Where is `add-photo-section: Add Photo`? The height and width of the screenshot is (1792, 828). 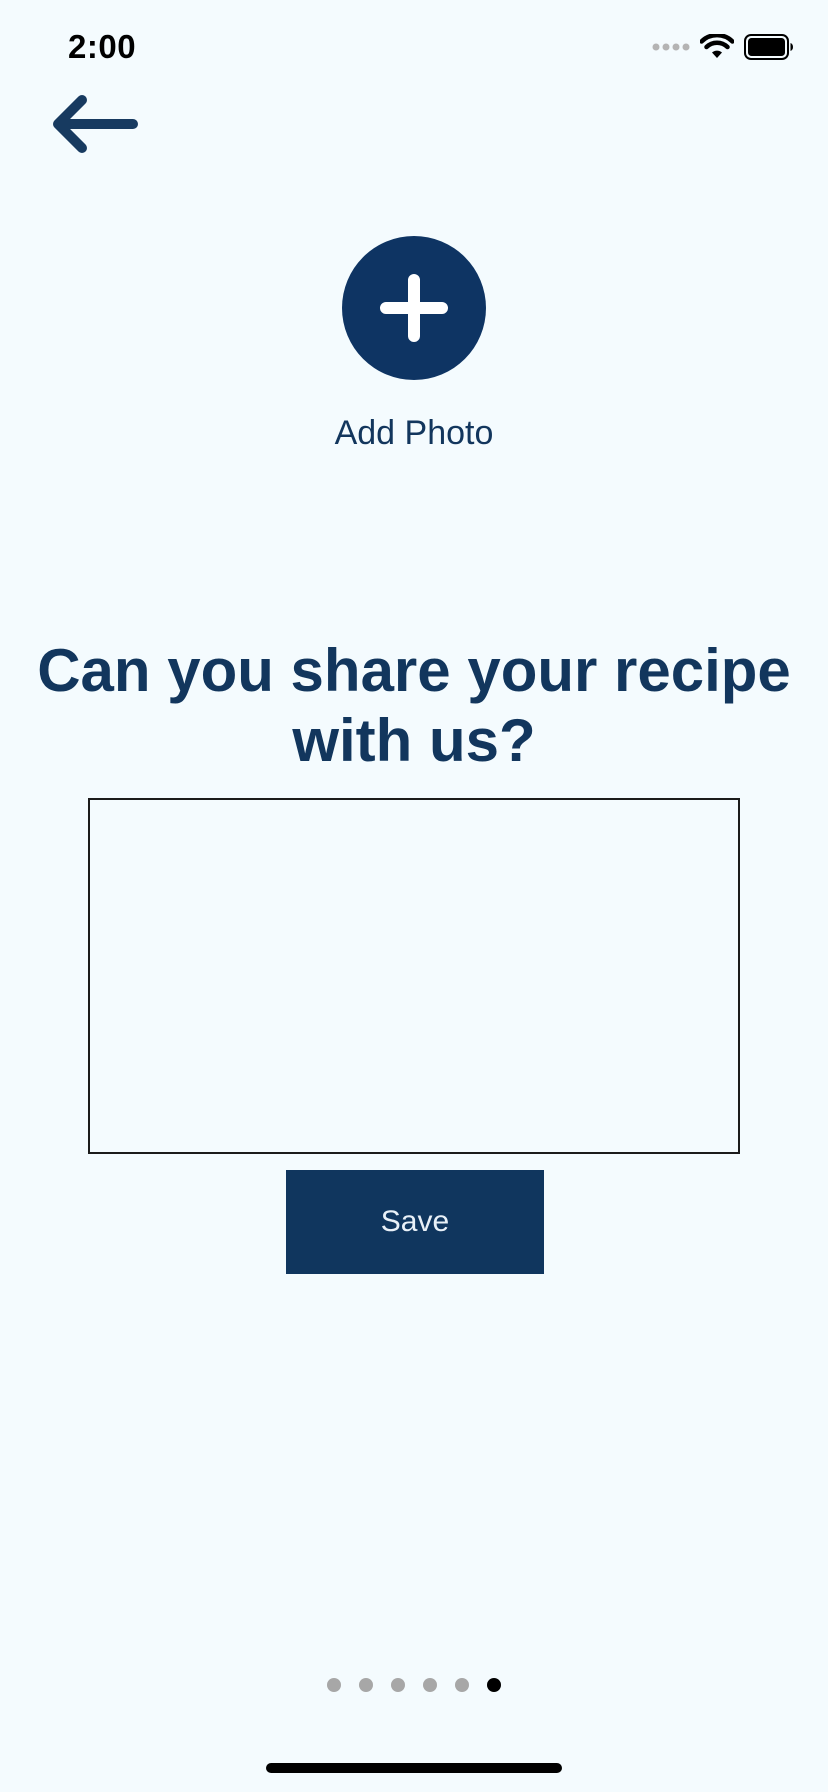 add-photo-section: Add Photo is located at coordinates (414, 344).